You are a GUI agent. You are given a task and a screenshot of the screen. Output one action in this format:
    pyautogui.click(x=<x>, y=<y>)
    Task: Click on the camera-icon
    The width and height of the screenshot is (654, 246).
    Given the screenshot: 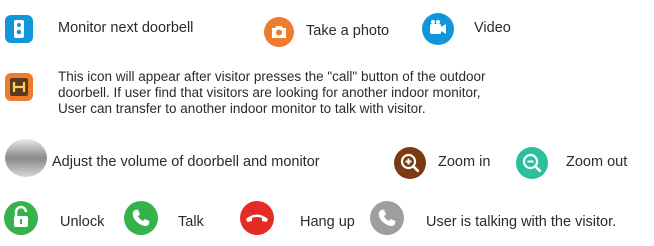 What is the action you would take?
    pyautogui.click(x=279, y=32)
    